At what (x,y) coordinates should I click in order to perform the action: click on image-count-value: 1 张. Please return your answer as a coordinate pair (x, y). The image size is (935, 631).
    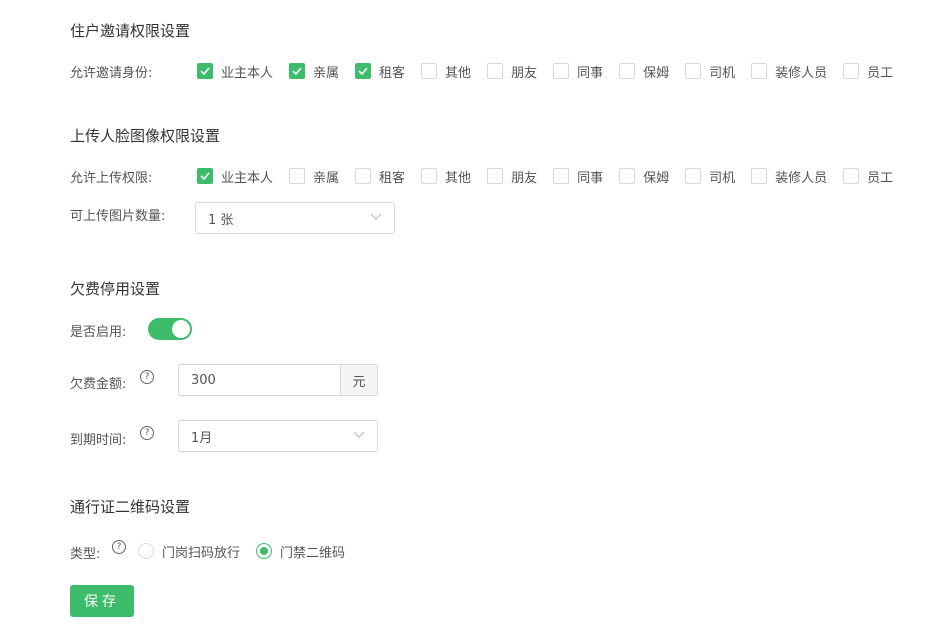
    Looking at the image, I should click on (221, 220).